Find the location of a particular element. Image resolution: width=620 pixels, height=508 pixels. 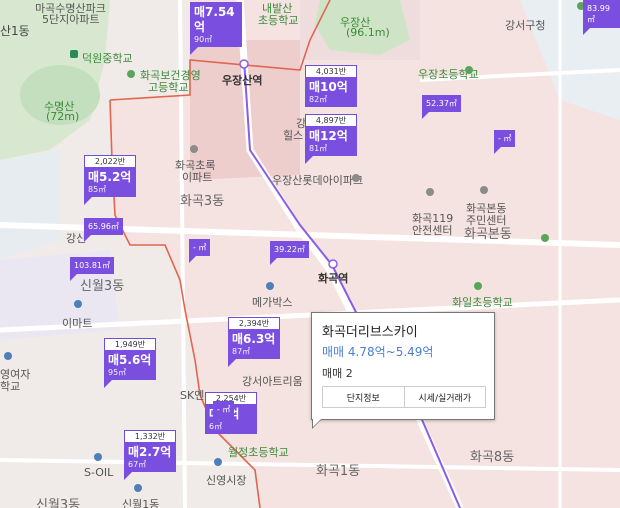

label-soil: S-OIL is located at coordinates (99, 472).